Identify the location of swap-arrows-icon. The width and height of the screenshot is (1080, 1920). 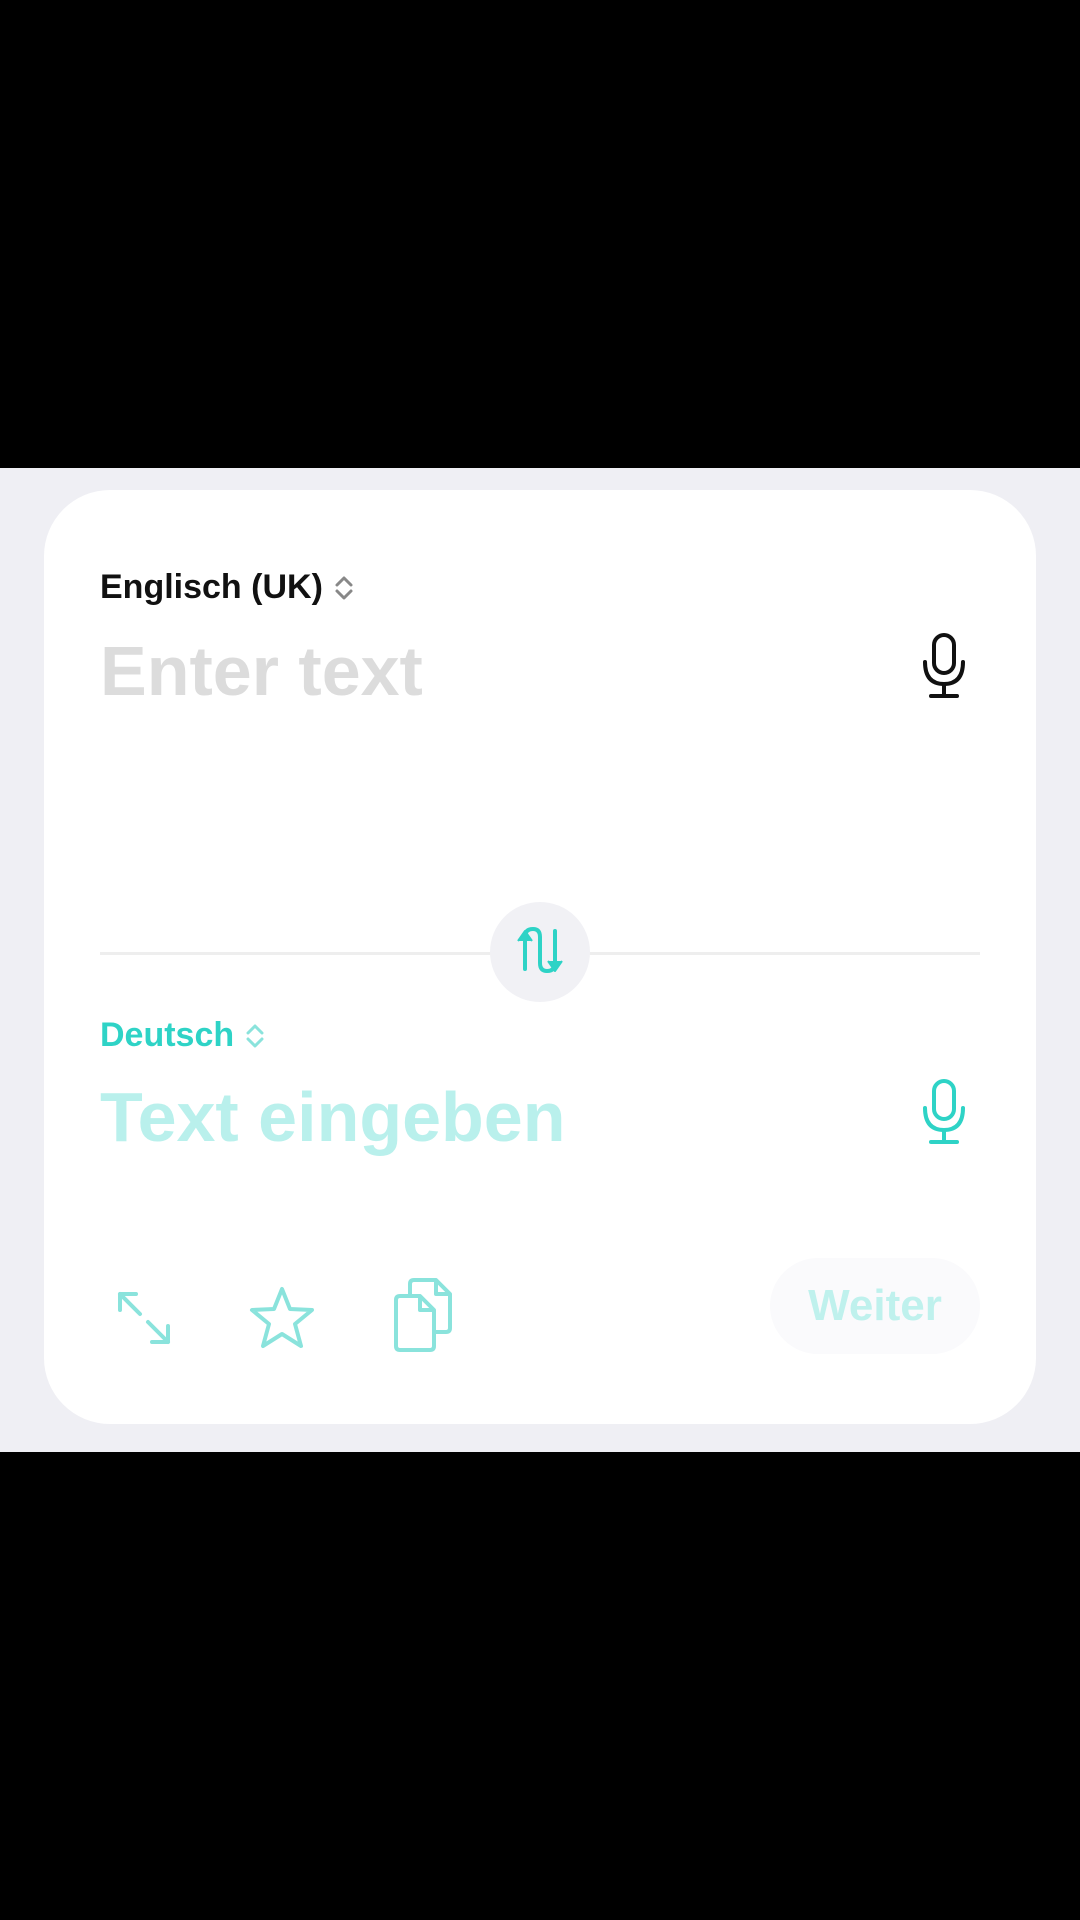
(540, 952).